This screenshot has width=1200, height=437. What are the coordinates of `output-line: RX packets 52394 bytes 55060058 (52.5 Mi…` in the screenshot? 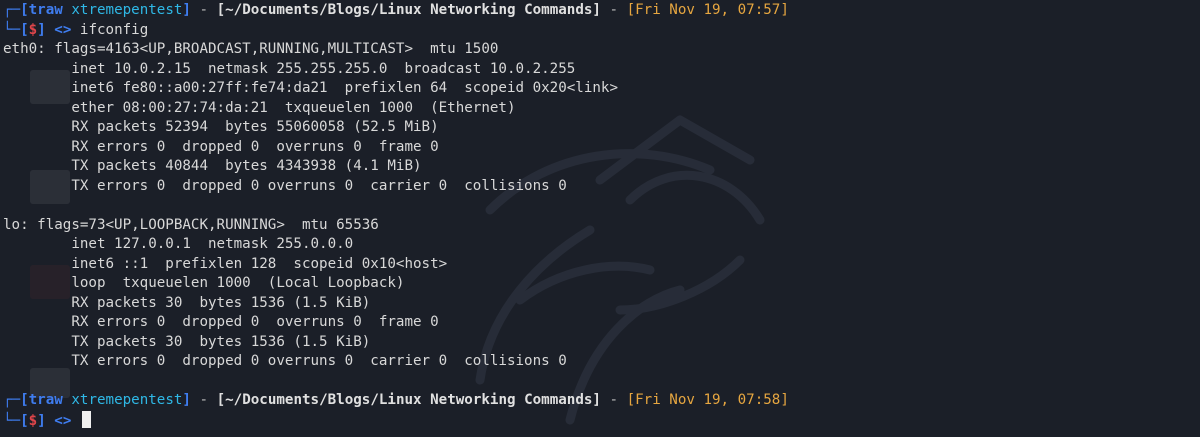 It's located at (221, 127).